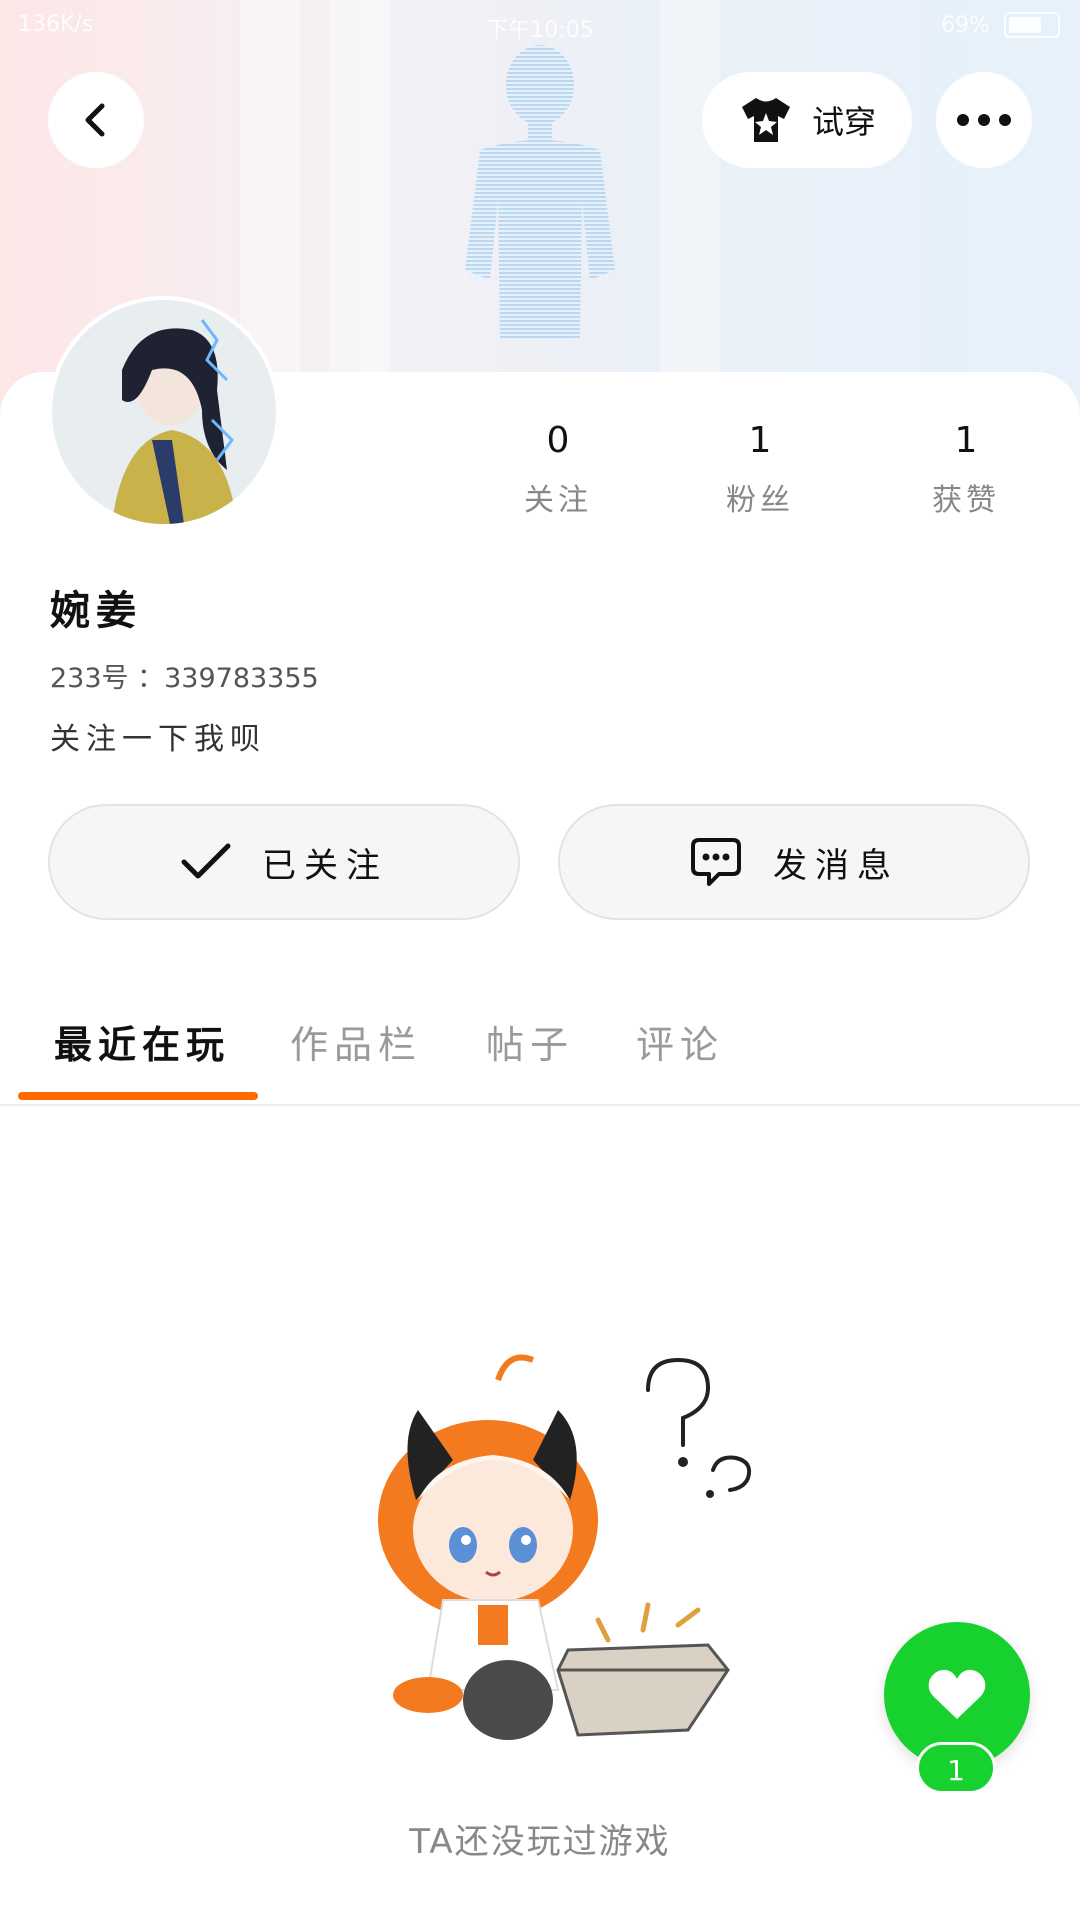  Describe the element at coordinates (843, 122) in the screenshot. I see `try-on-label: 试穿` at that location.